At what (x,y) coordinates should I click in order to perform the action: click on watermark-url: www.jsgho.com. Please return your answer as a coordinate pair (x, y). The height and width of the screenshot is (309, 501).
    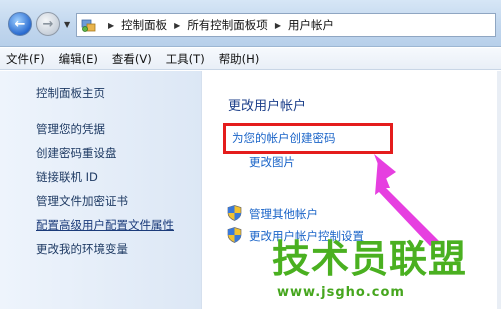
    Looking at the image, I should click on (341, 292).